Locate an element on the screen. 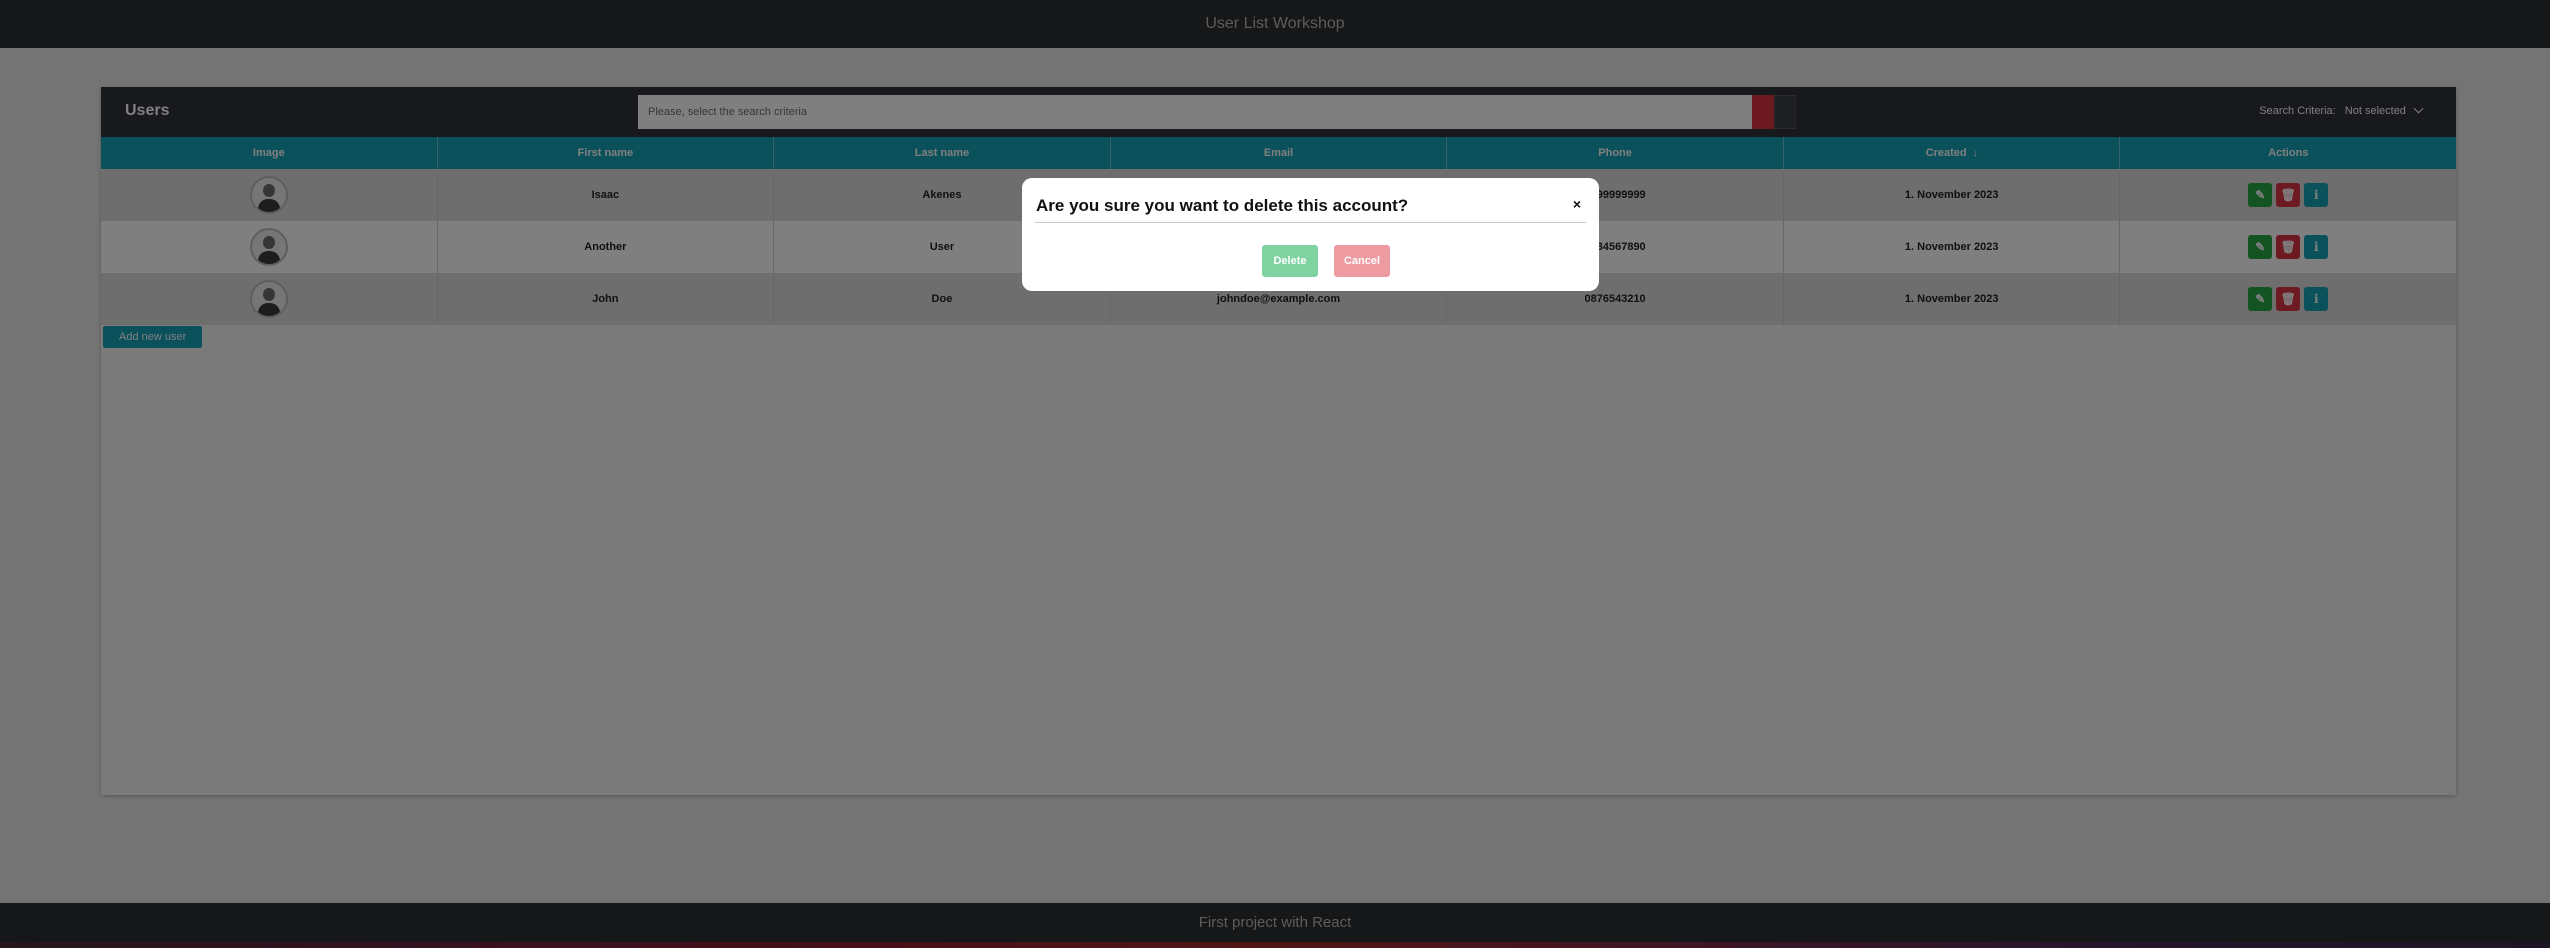 The width and height of the screenshot is (2550, 948). delete-button: Delete is located at coordinates (1290, 261).